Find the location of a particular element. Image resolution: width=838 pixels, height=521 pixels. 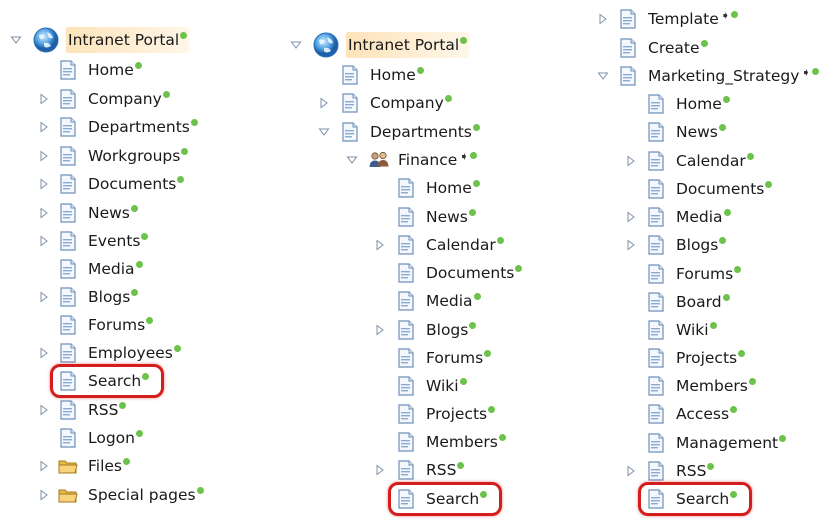

tree-item-label: Departments is located at coordinates (143, 127).